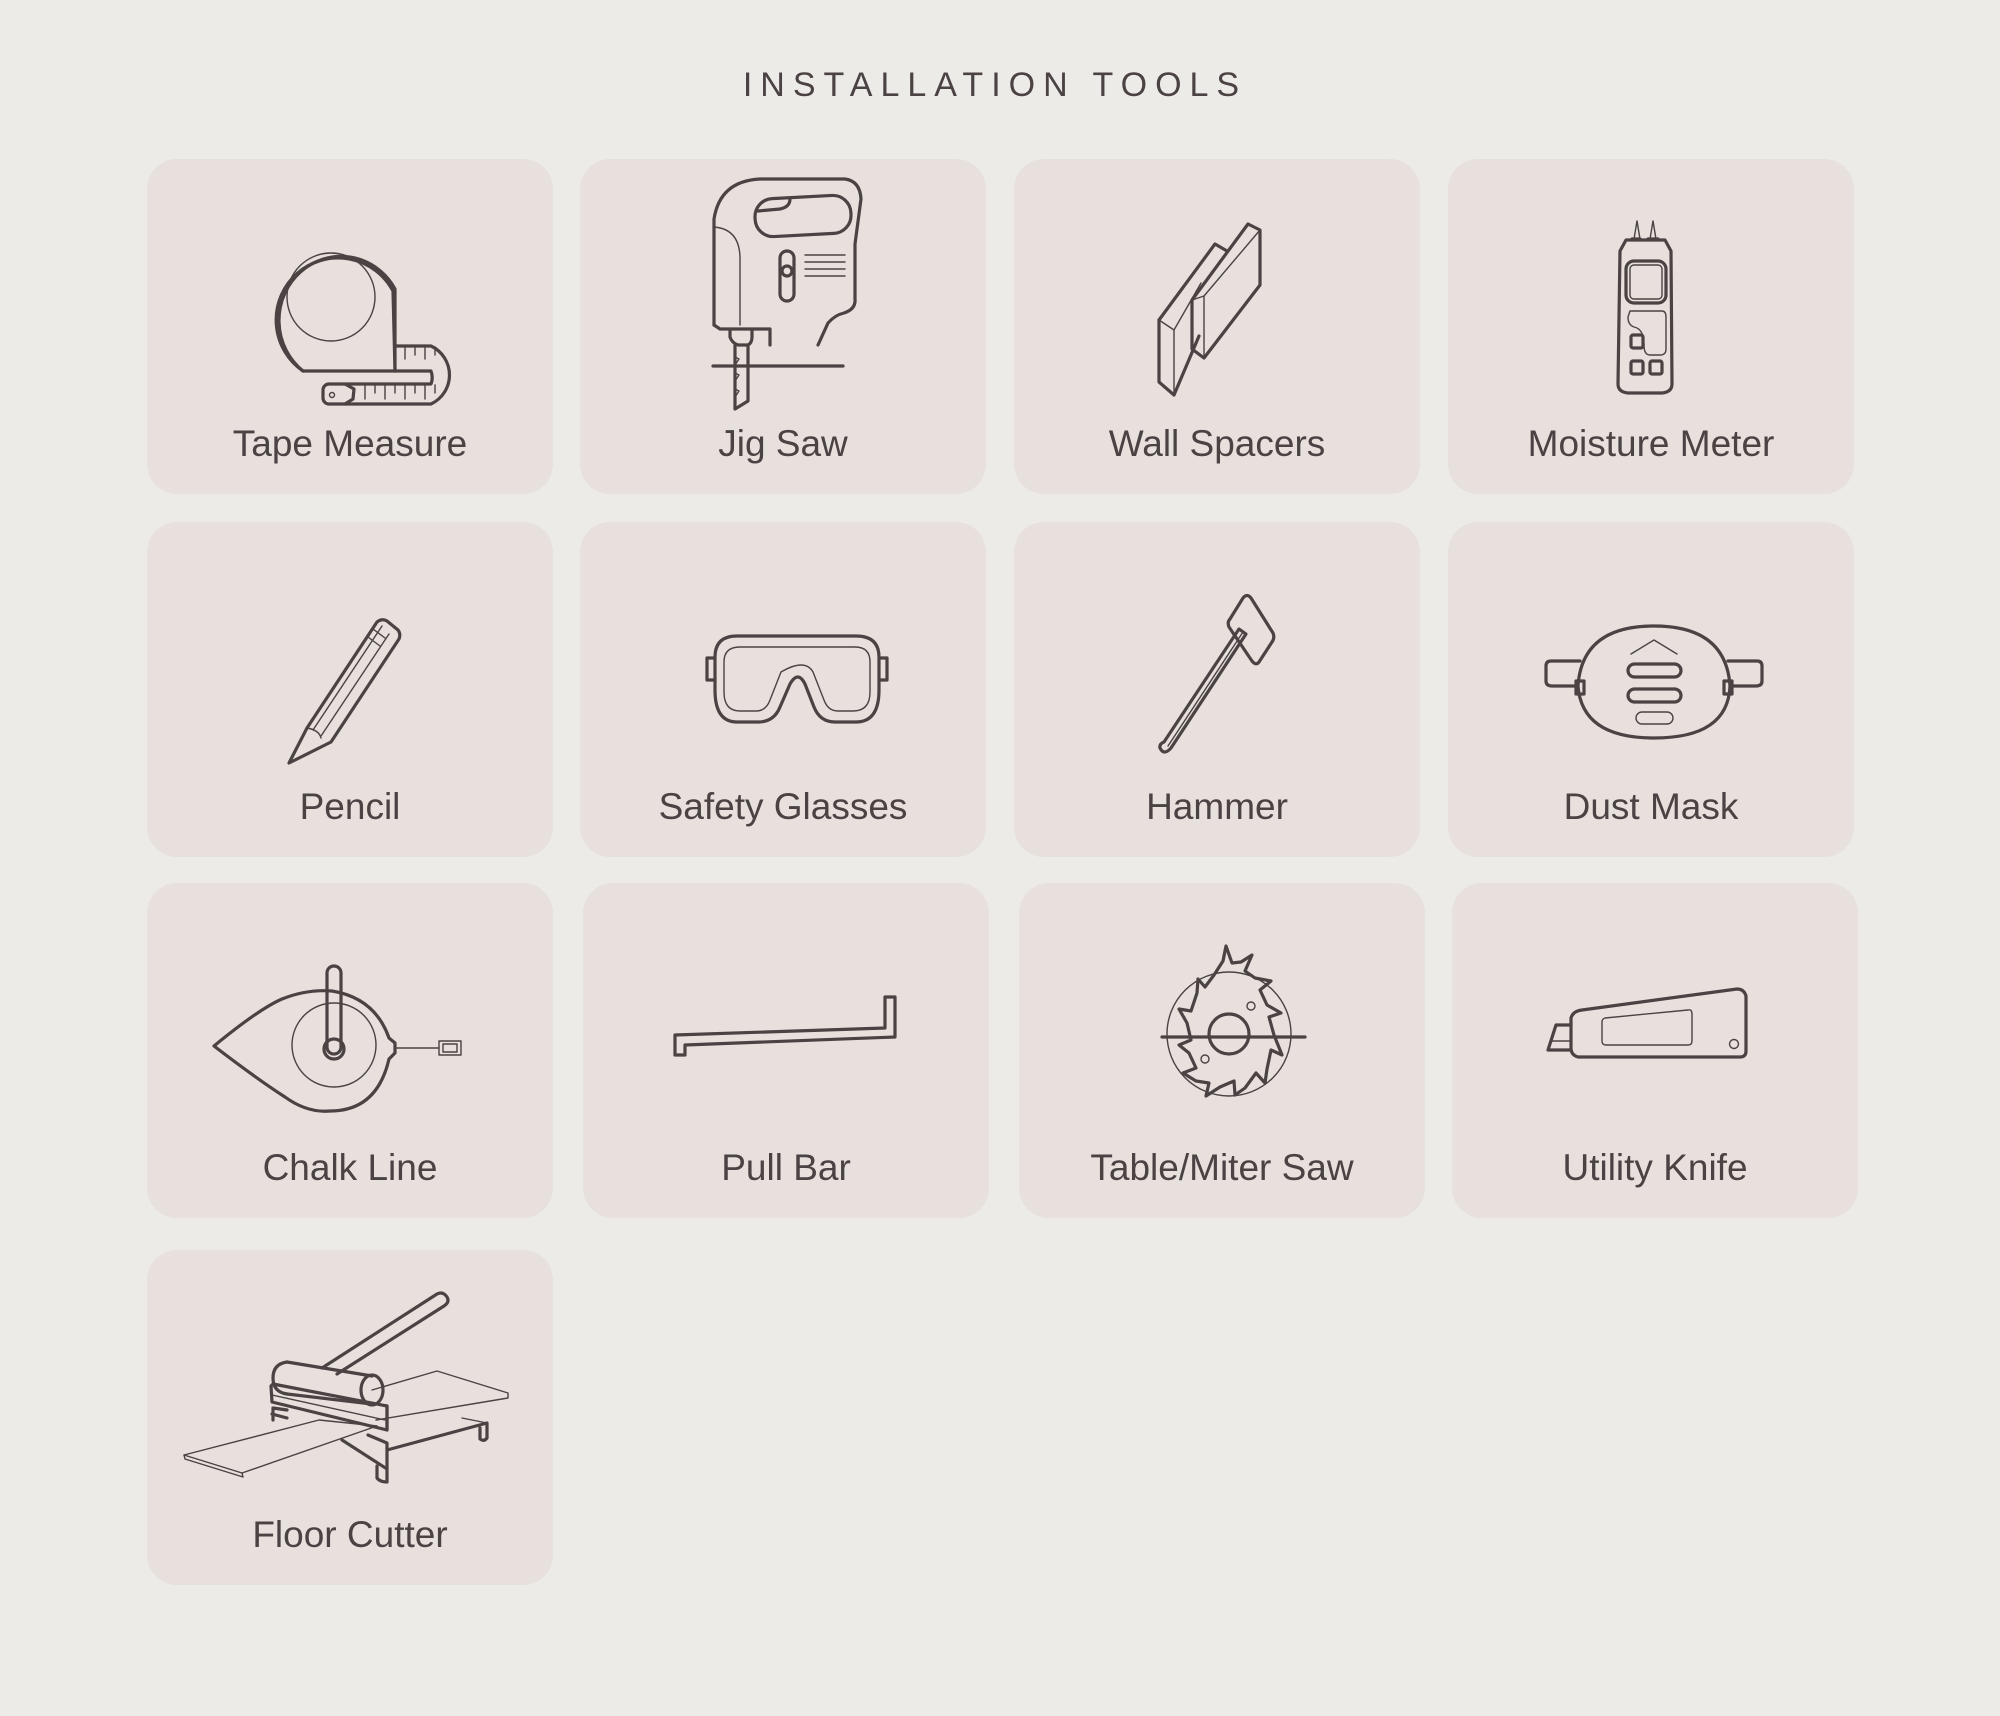 Image resolution: width=2000 pixels, height=1716 pixels. I want to click on pencil-icon, so click(350, 657).